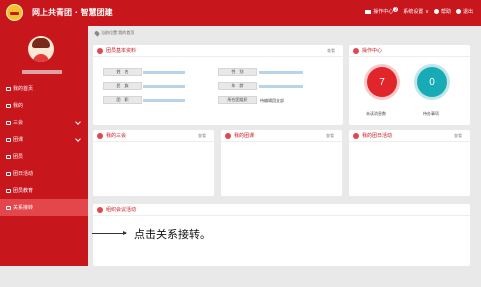  I want to click on card-title: 操作中心, so click(372, 51).